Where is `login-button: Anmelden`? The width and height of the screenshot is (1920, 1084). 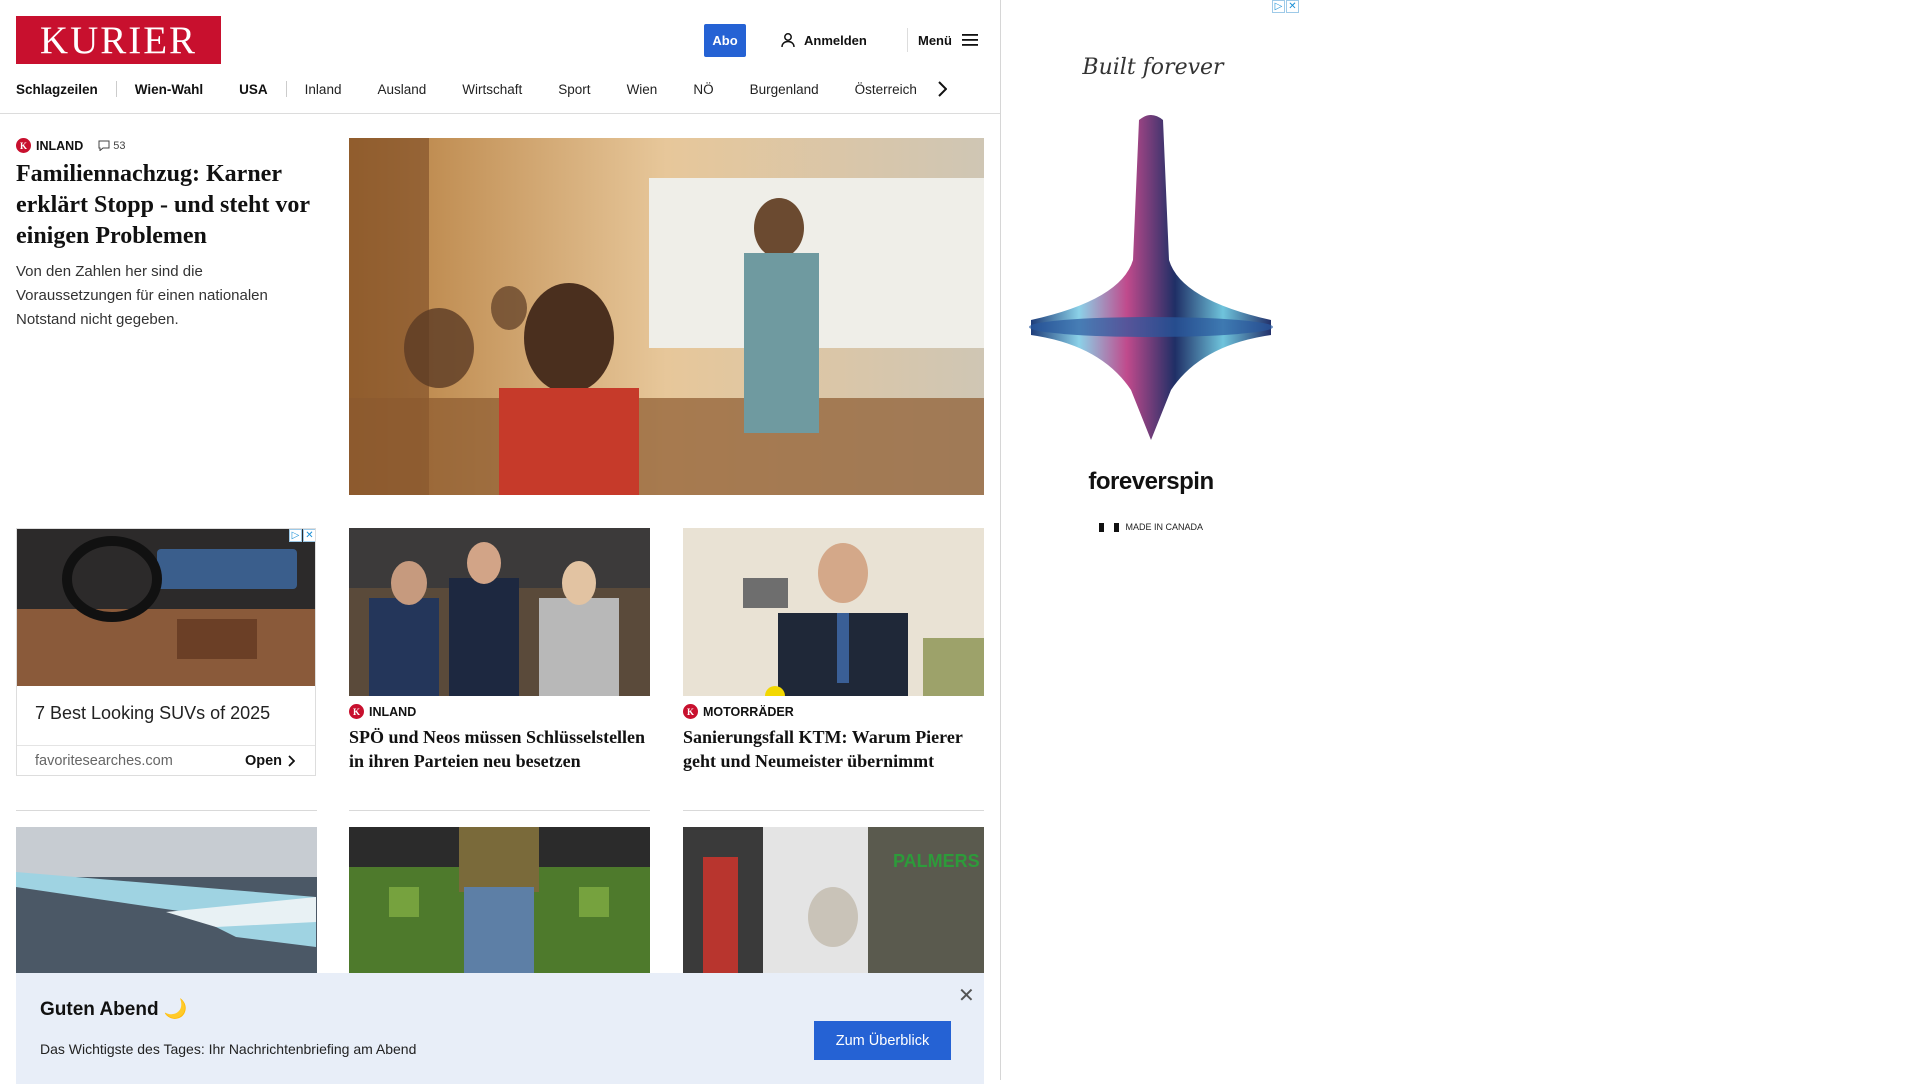 login-button: Anmelden is located at coordinates (823, 40).